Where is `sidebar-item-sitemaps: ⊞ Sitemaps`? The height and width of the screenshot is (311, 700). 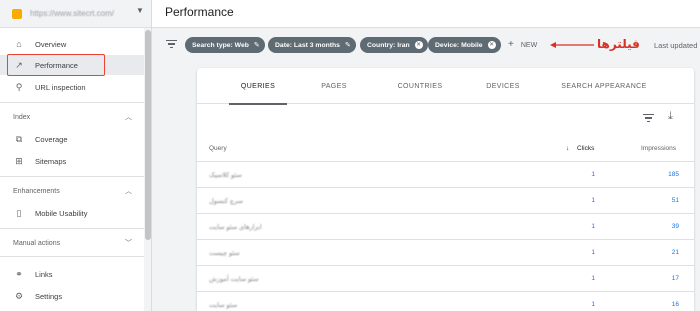
sidebar-item-sitemaps: ⊞ Sitemaps is located at coordinates (72, 161).